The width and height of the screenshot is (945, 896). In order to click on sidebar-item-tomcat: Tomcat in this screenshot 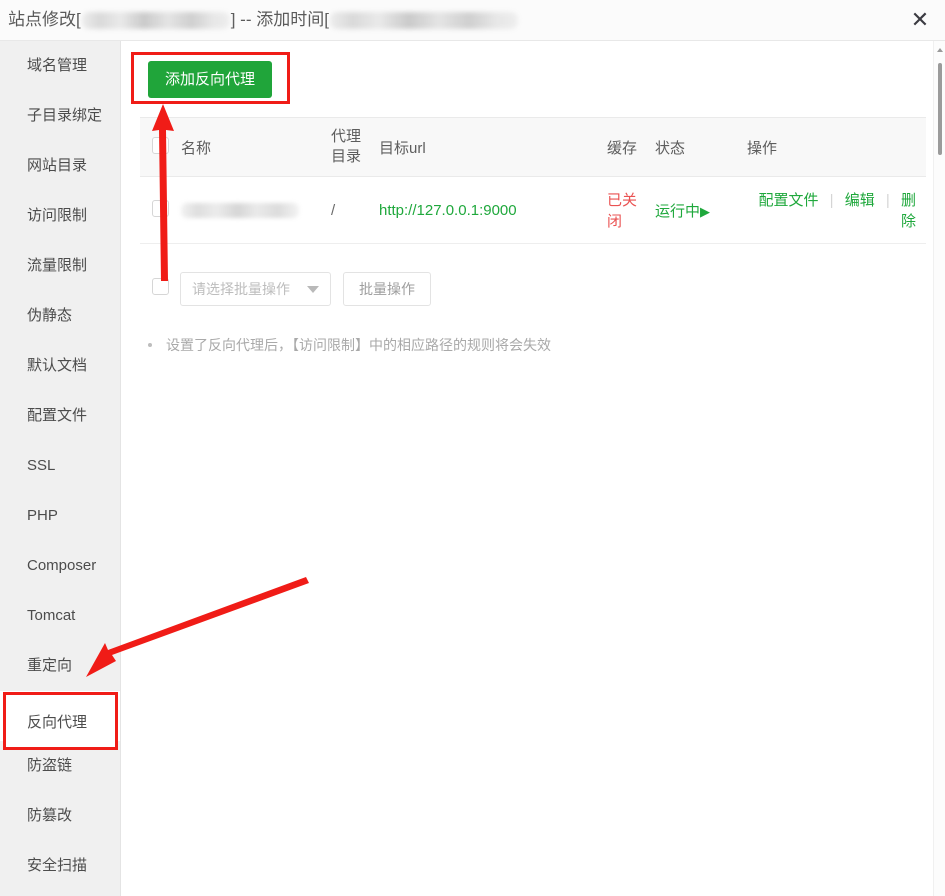, I will do `click(60, 616)`.